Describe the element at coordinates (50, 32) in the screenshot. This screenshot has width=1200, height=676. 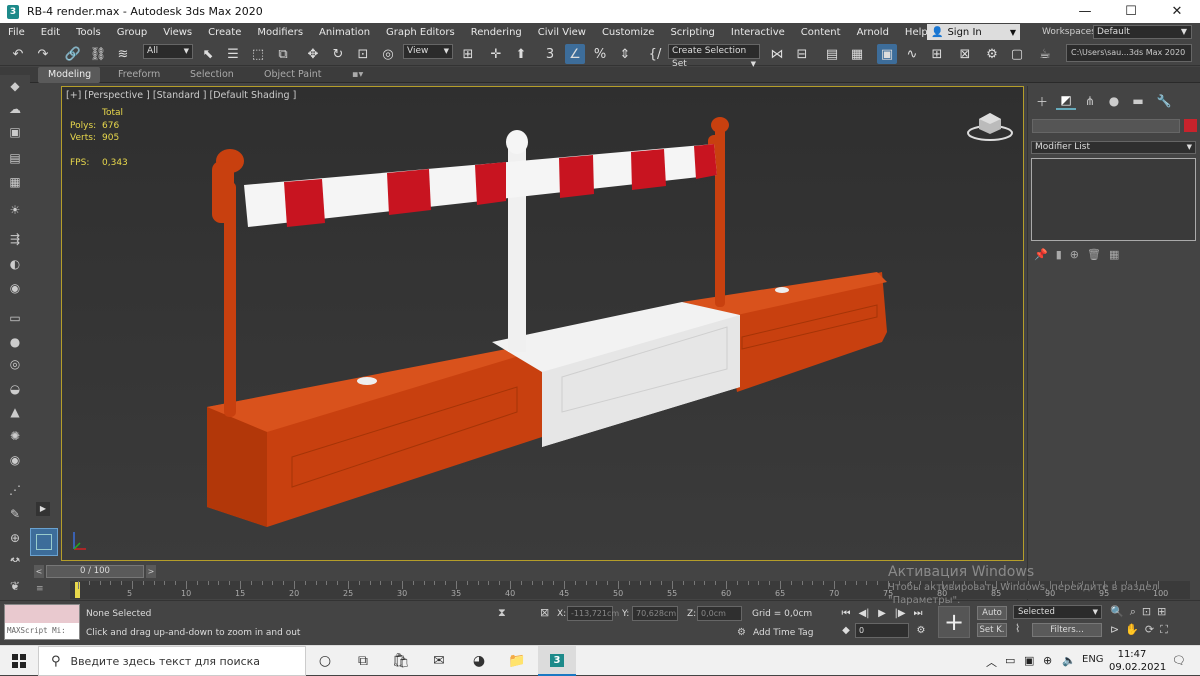
I see `menu-edit: Edit` at that location.